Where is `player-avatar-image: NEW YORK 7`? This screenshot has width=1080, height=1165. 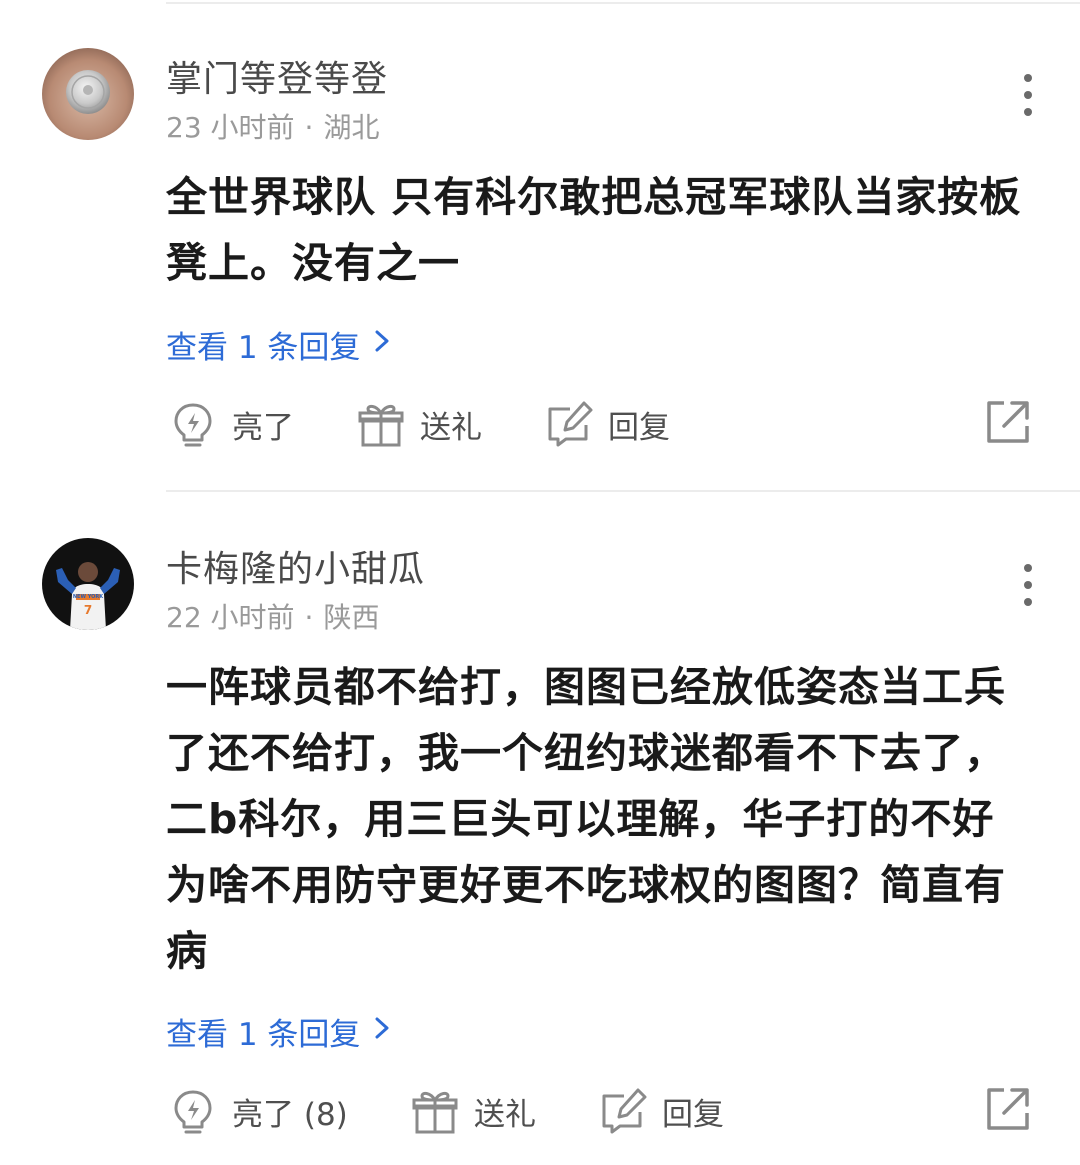
player-avatar-image: NEW YORK 7 is located at coordinates (88, 584).